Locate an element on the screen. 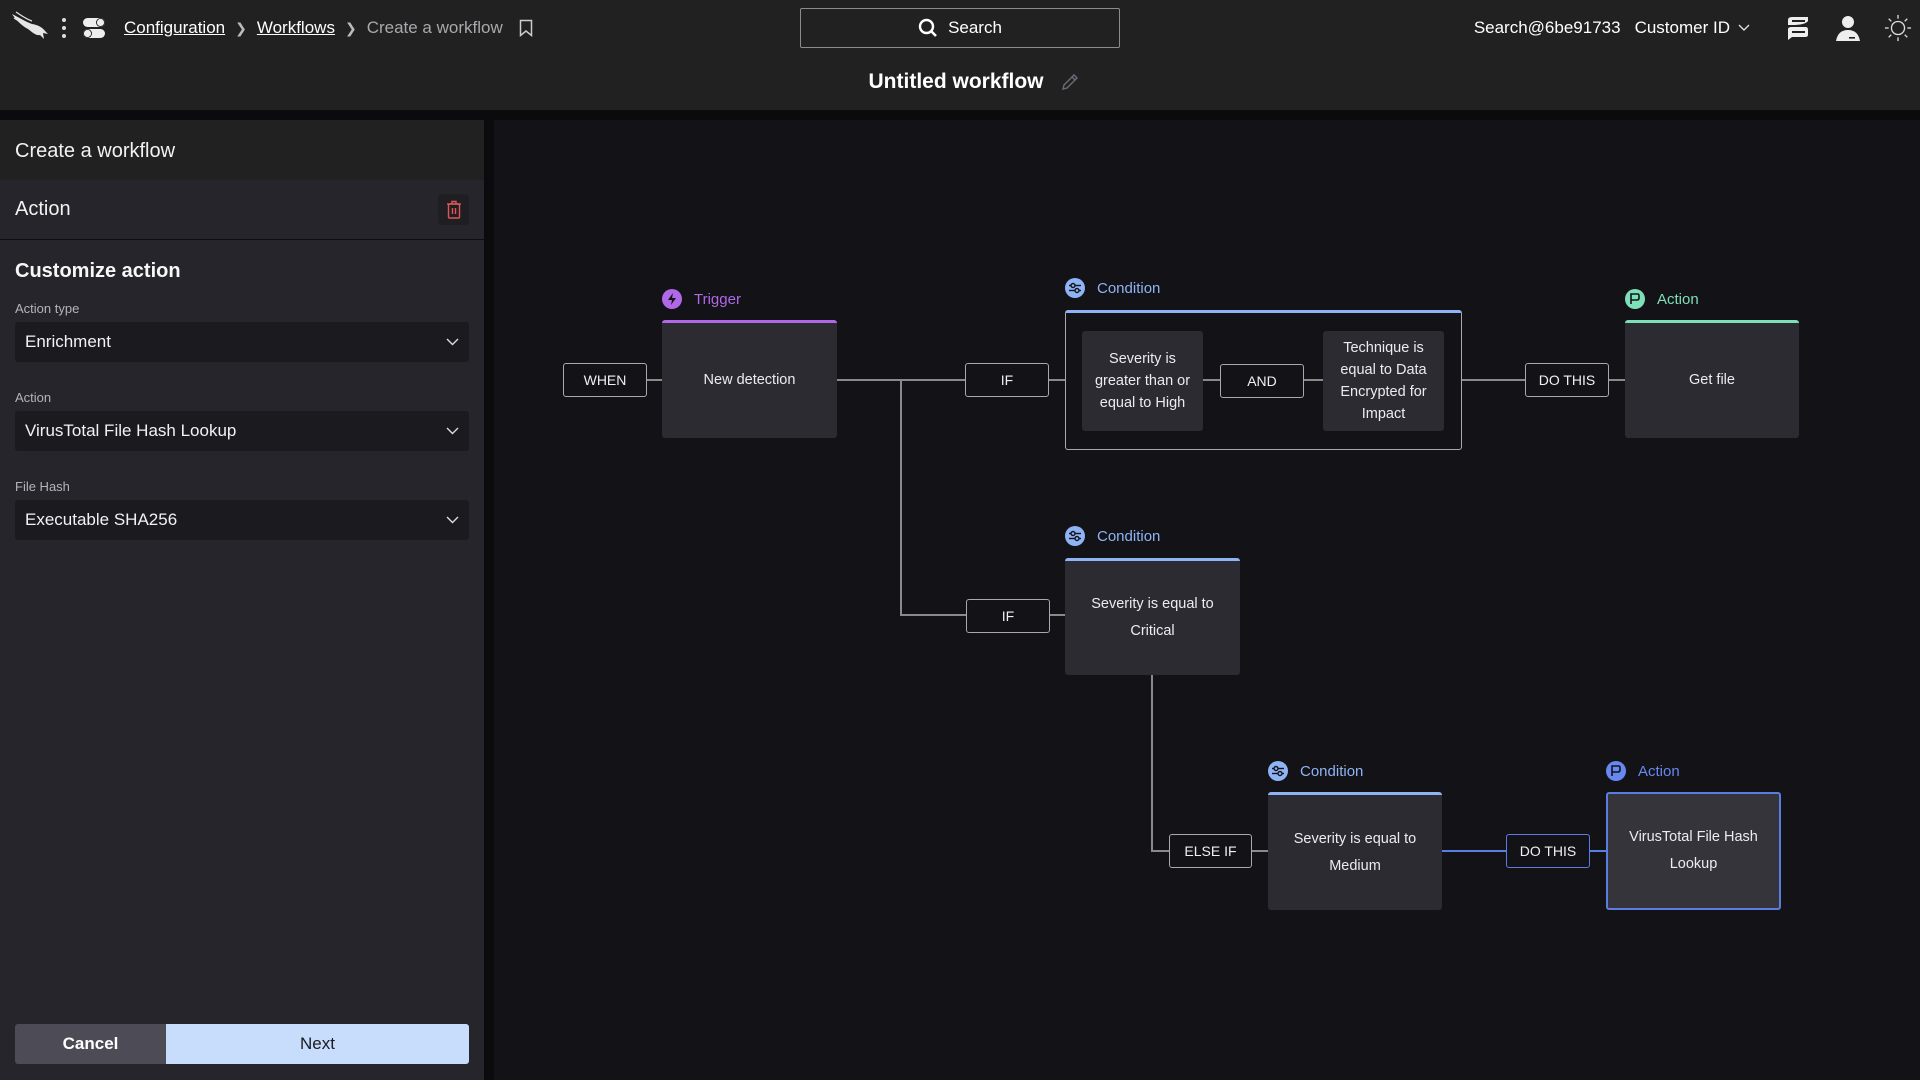 The width and height of the screenshot is (1920, 1080). header-right: Search@6be91733 Customer ID is located at coordinates (1697, 28).